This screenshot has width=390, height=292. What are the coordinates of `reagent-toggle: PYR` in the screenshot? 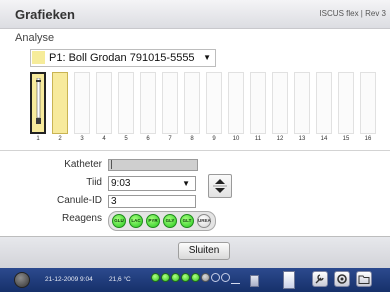 It's located at (153, 221).